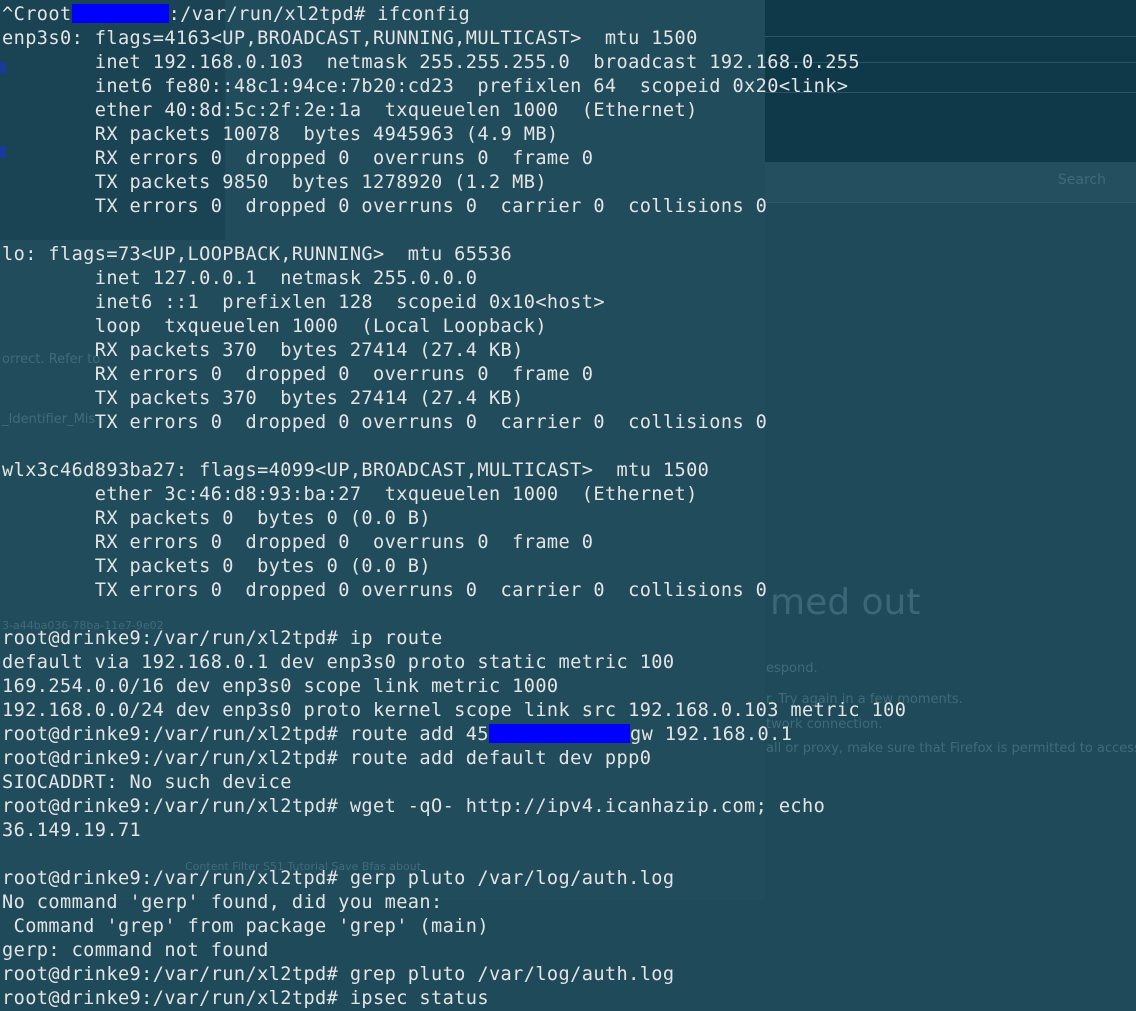 This screenshot has height=1011, width=1136. I want to click on terminal-line: inet 127.0.0.1 netmask 255.0.0.0, so click(569, 279).